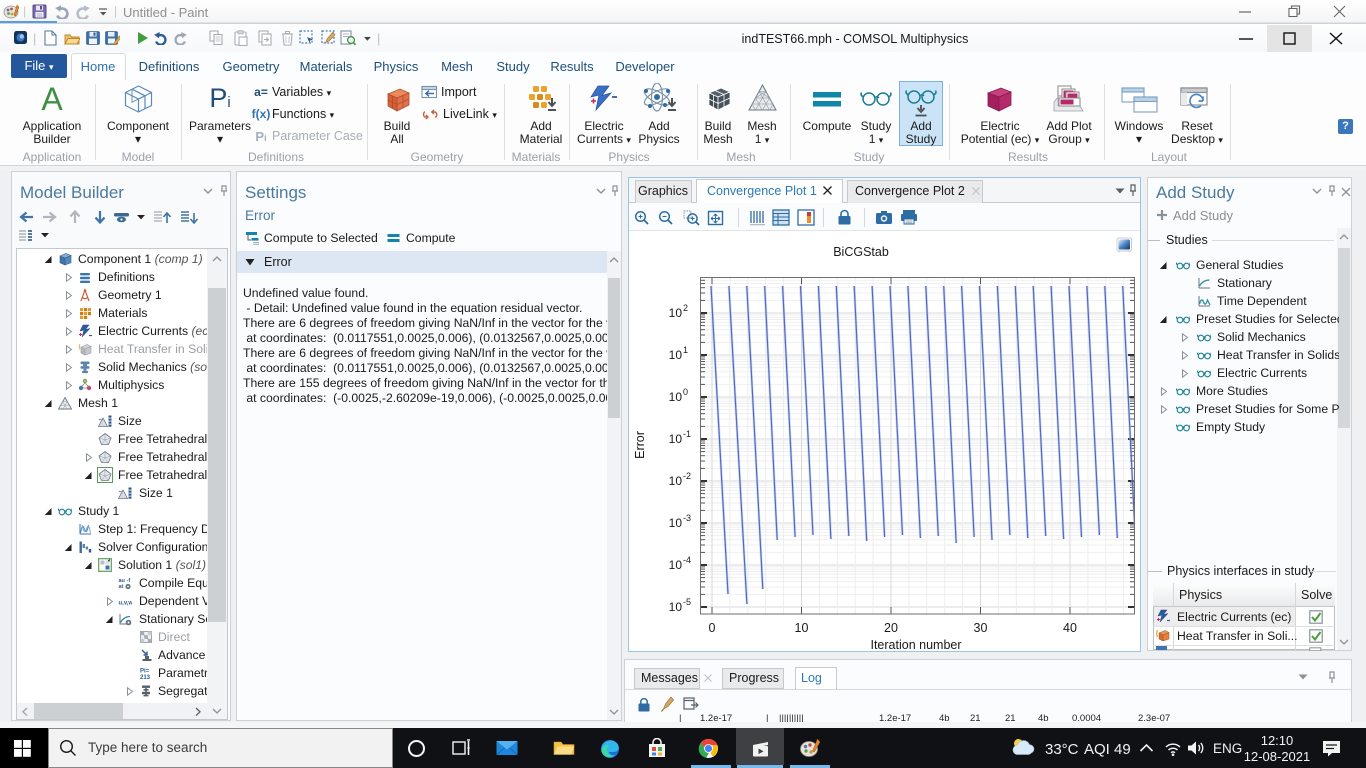  Describe the element at coordinates (145, 677) in the screenshot. I see `svg-text: 213` at that location.